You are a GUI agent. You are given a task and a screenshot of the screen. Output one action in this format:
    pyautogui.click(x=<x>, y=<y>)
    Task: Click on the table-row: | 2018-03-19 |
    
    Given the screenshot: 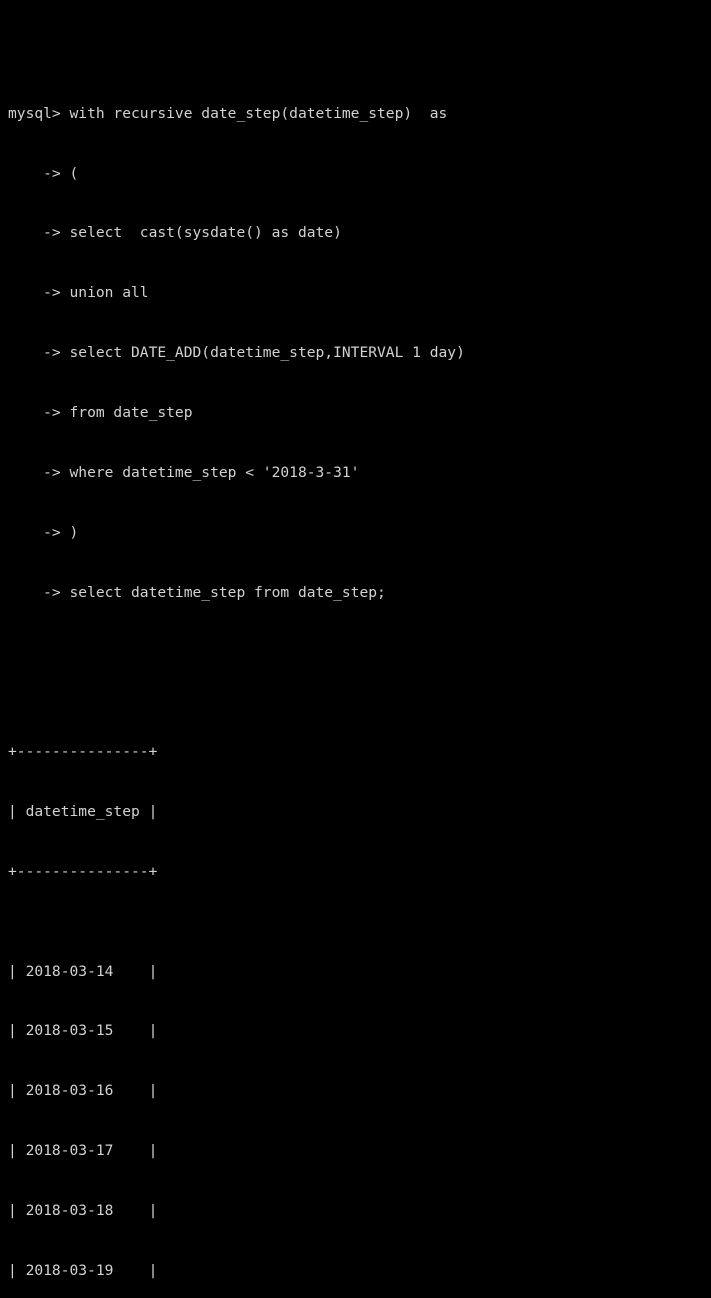 What is the action you would take?
    pyautogui.click(x=83, y=1270)
    